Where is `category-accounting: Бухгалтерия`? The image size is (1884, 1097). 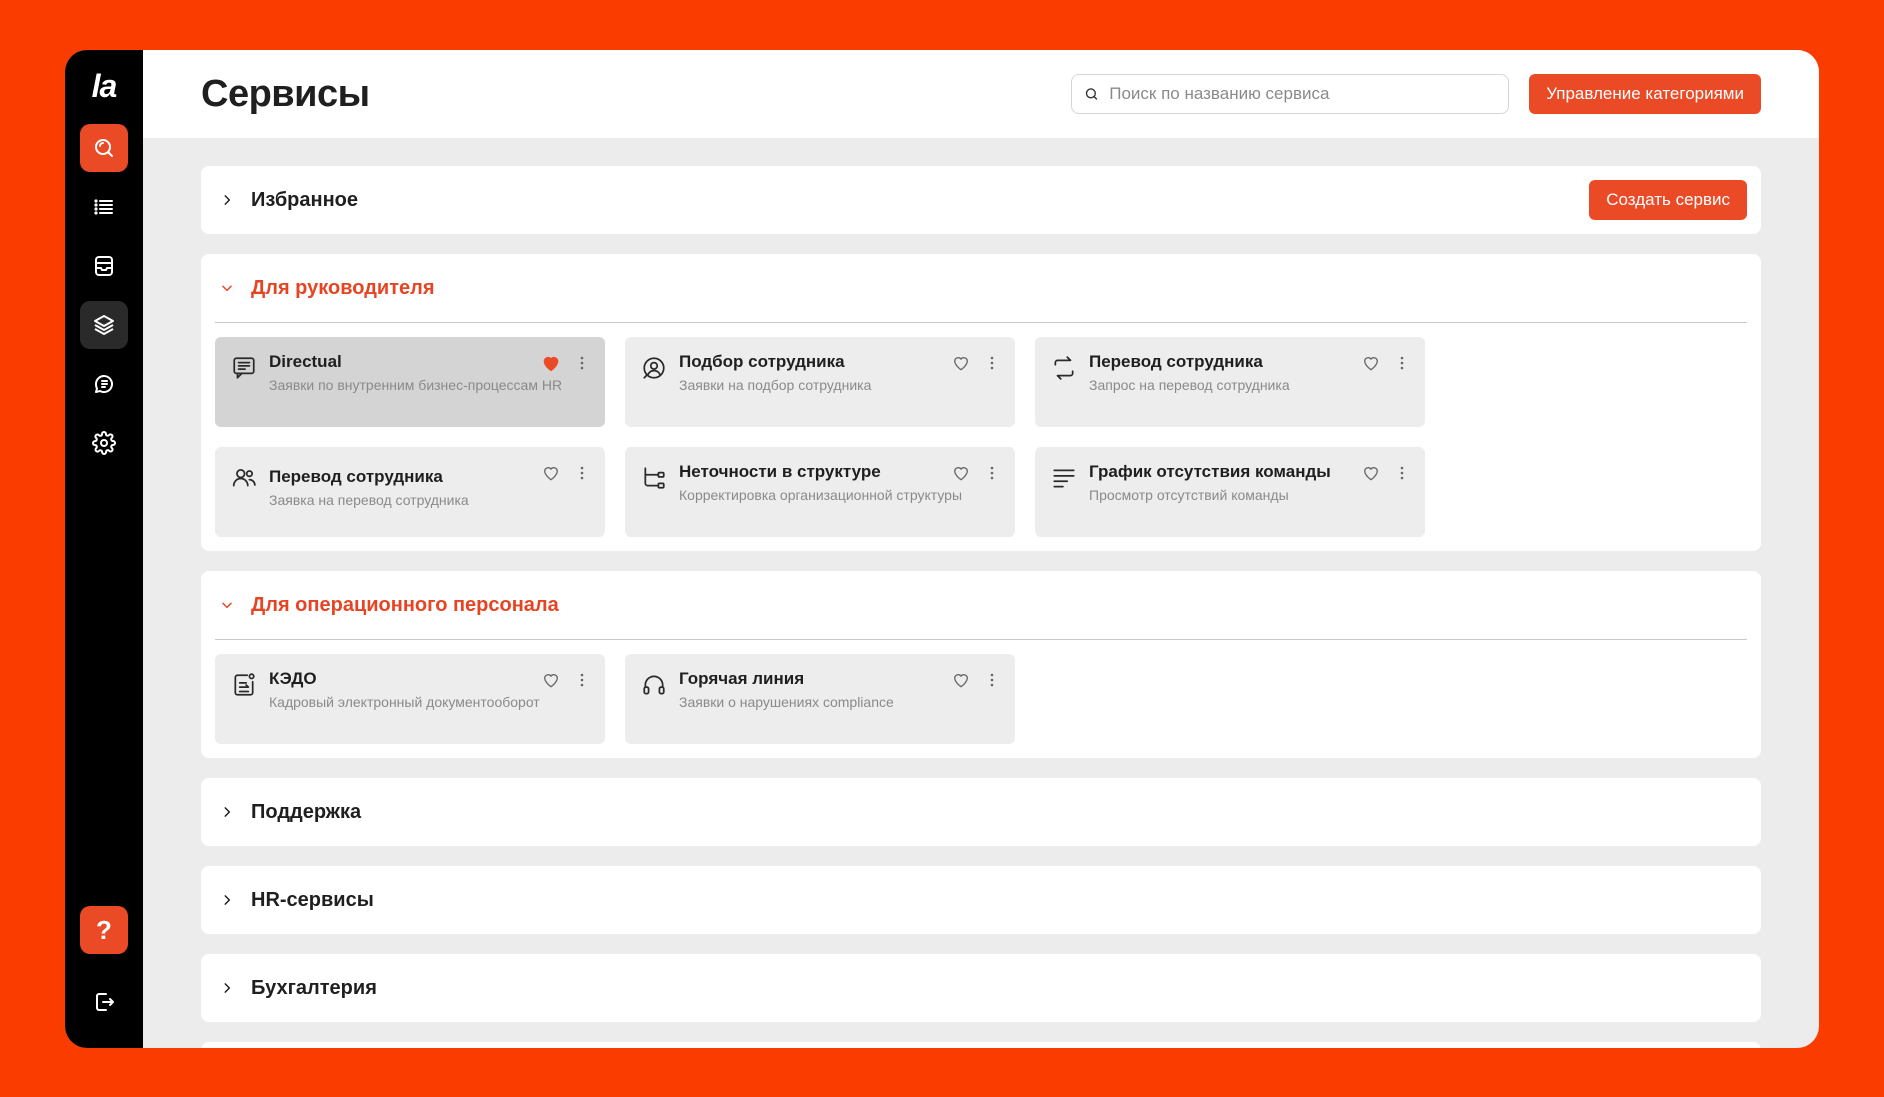
category-accounting: Бухгалтерия is located at coordinates (981, 988).